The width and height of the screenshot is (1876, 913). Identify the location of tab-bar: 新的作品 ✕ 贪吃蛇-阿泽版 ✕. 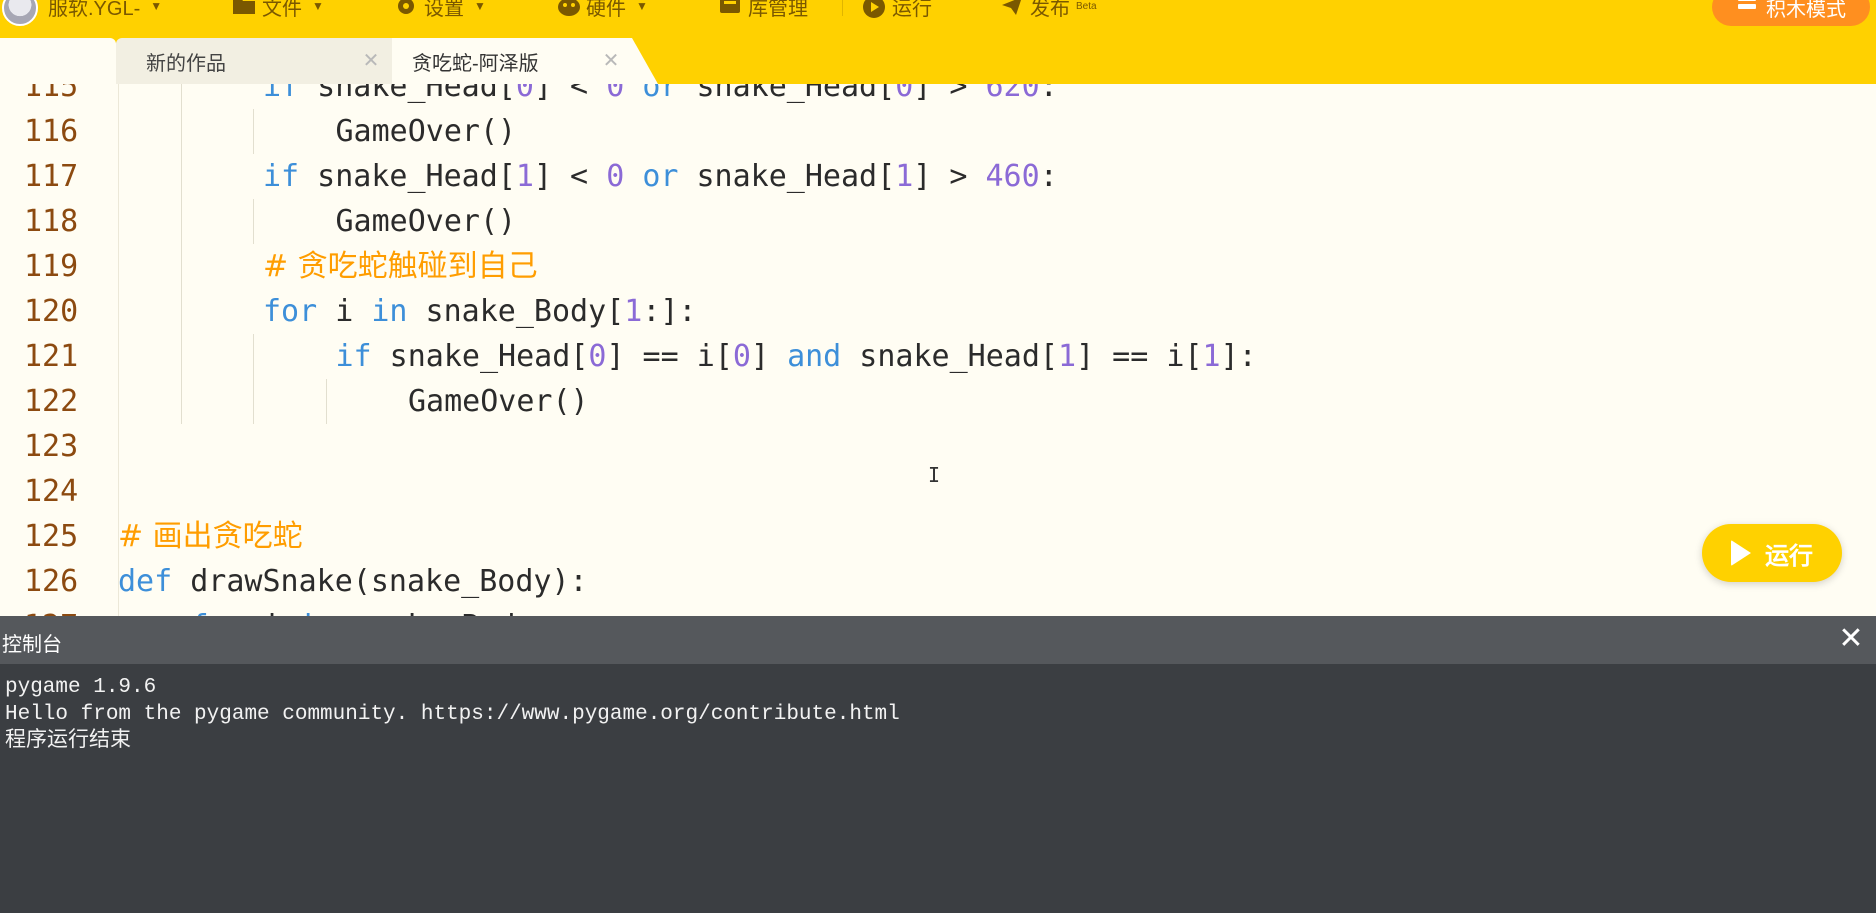
(938, 61).